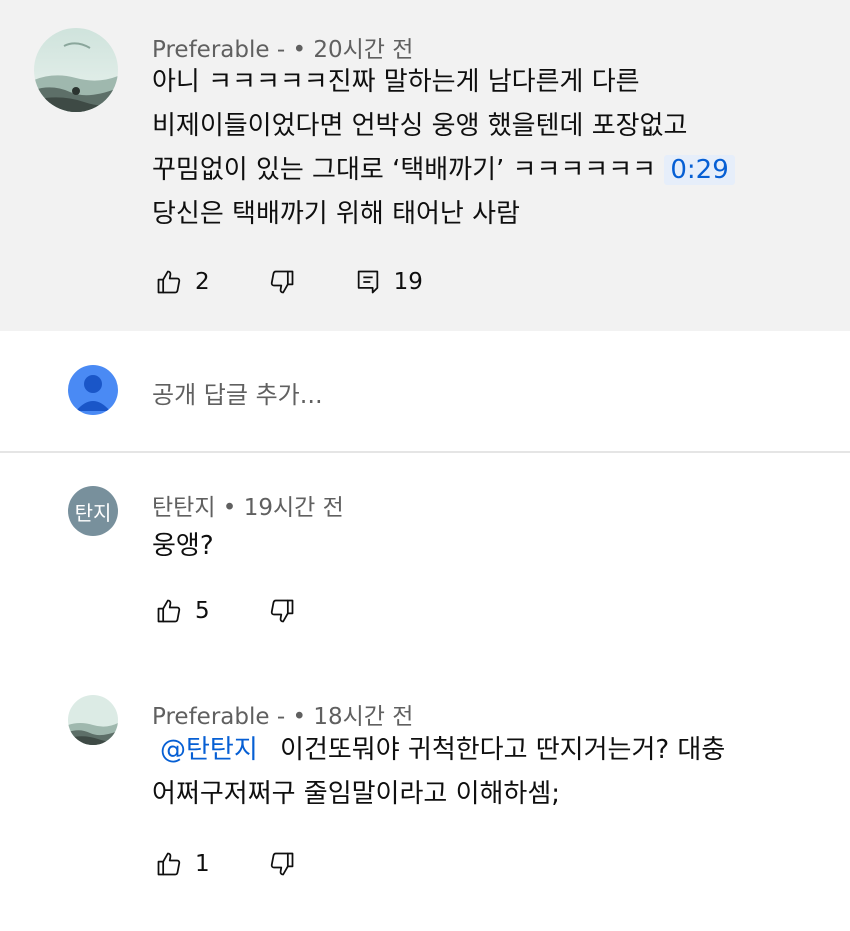 This screenshot has width=850, height=931. What do you see at coordinates (254, 864) in the screenshot?
I see `reply-actions: 1` at bounding box center [254, 864].